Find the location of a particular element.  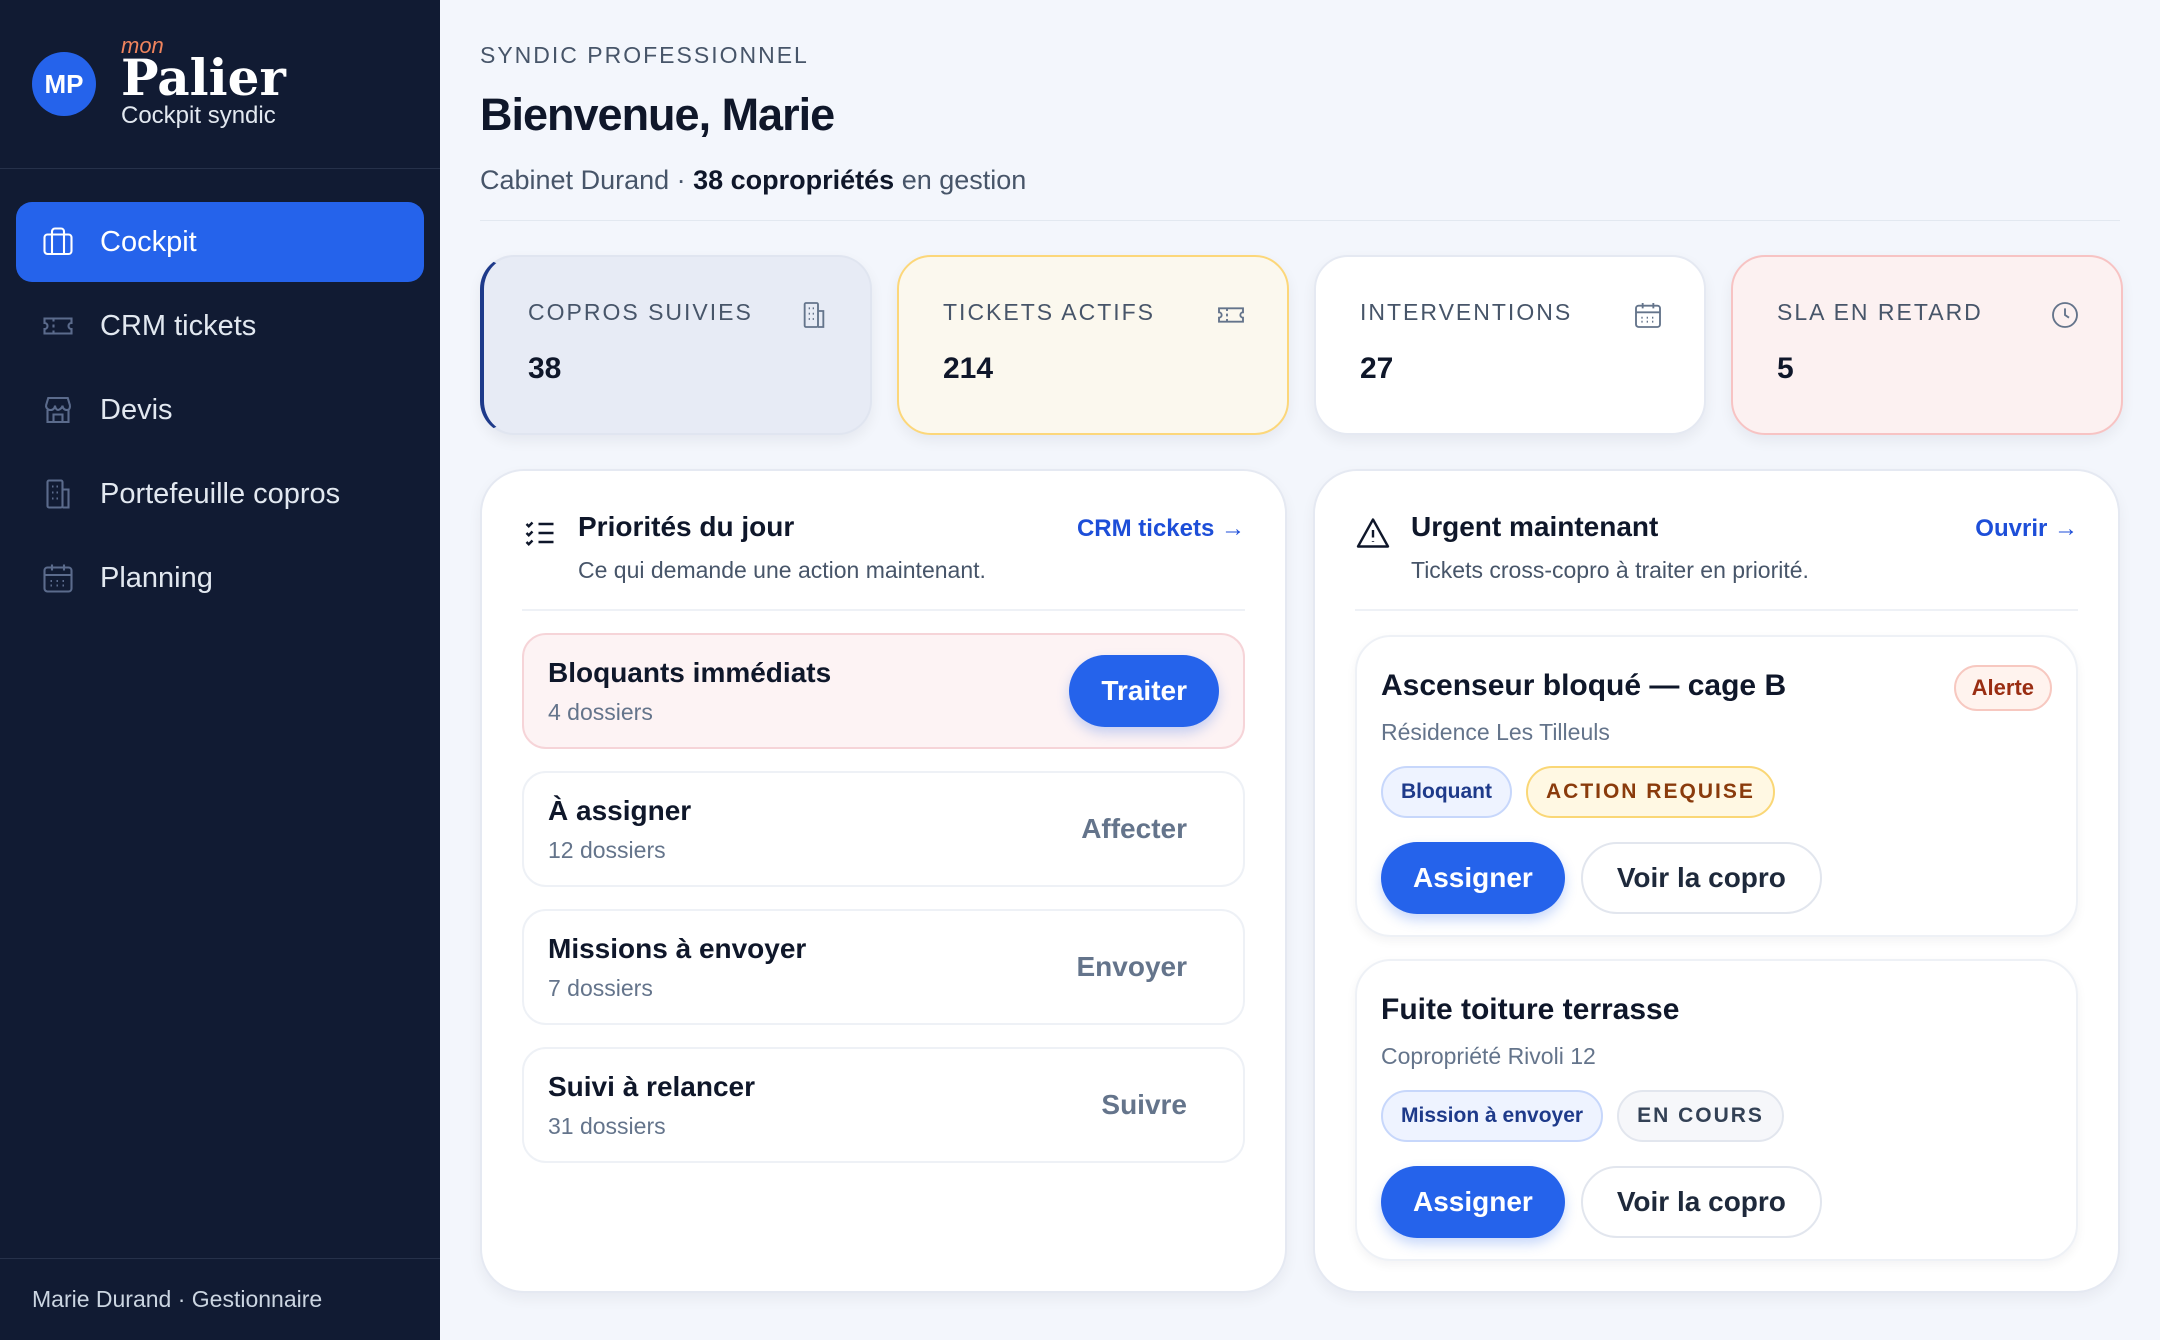

stat-value: 38 is located at coordinates (545, 368).